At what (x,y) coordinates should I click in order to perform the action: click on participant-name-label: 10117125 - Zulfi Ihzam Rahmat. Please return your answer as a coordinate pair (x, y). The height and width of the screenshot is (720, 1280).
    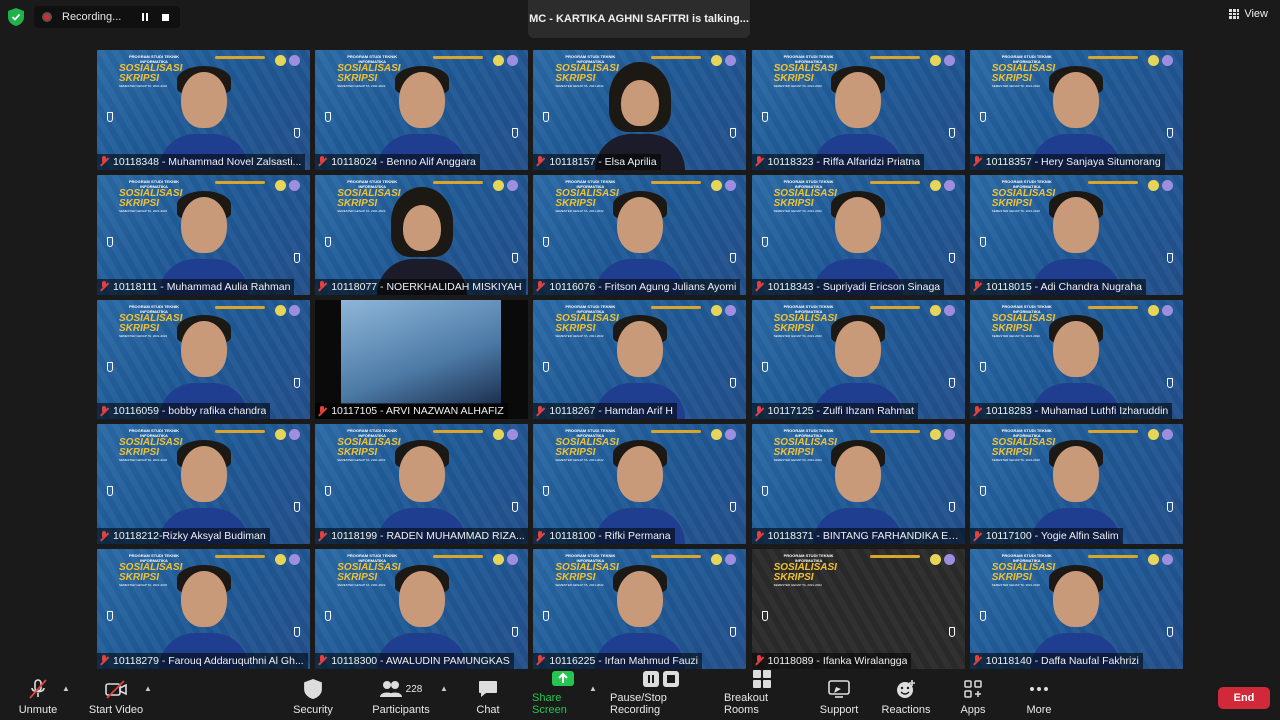
    Looking at the image, I should click on (834, 411).